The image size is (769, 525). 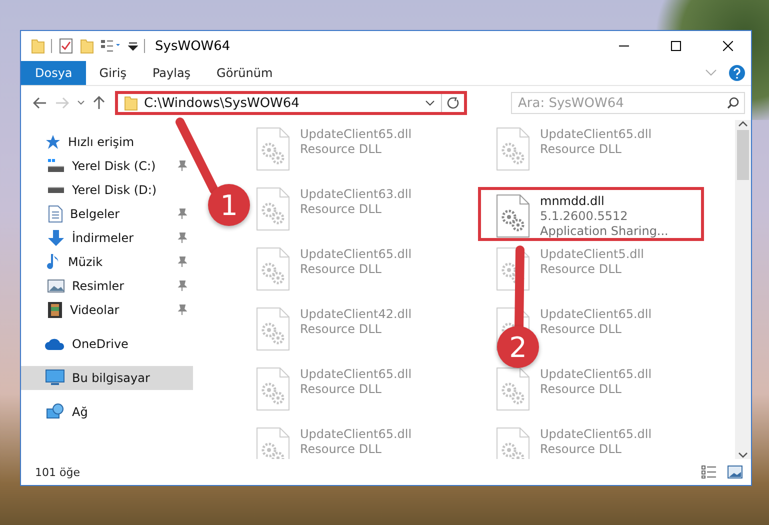 What do you see at coordinates (107, 262) in the screenshot?
I see `sidebar-item: Müzik` at bounding box center [107, 262].